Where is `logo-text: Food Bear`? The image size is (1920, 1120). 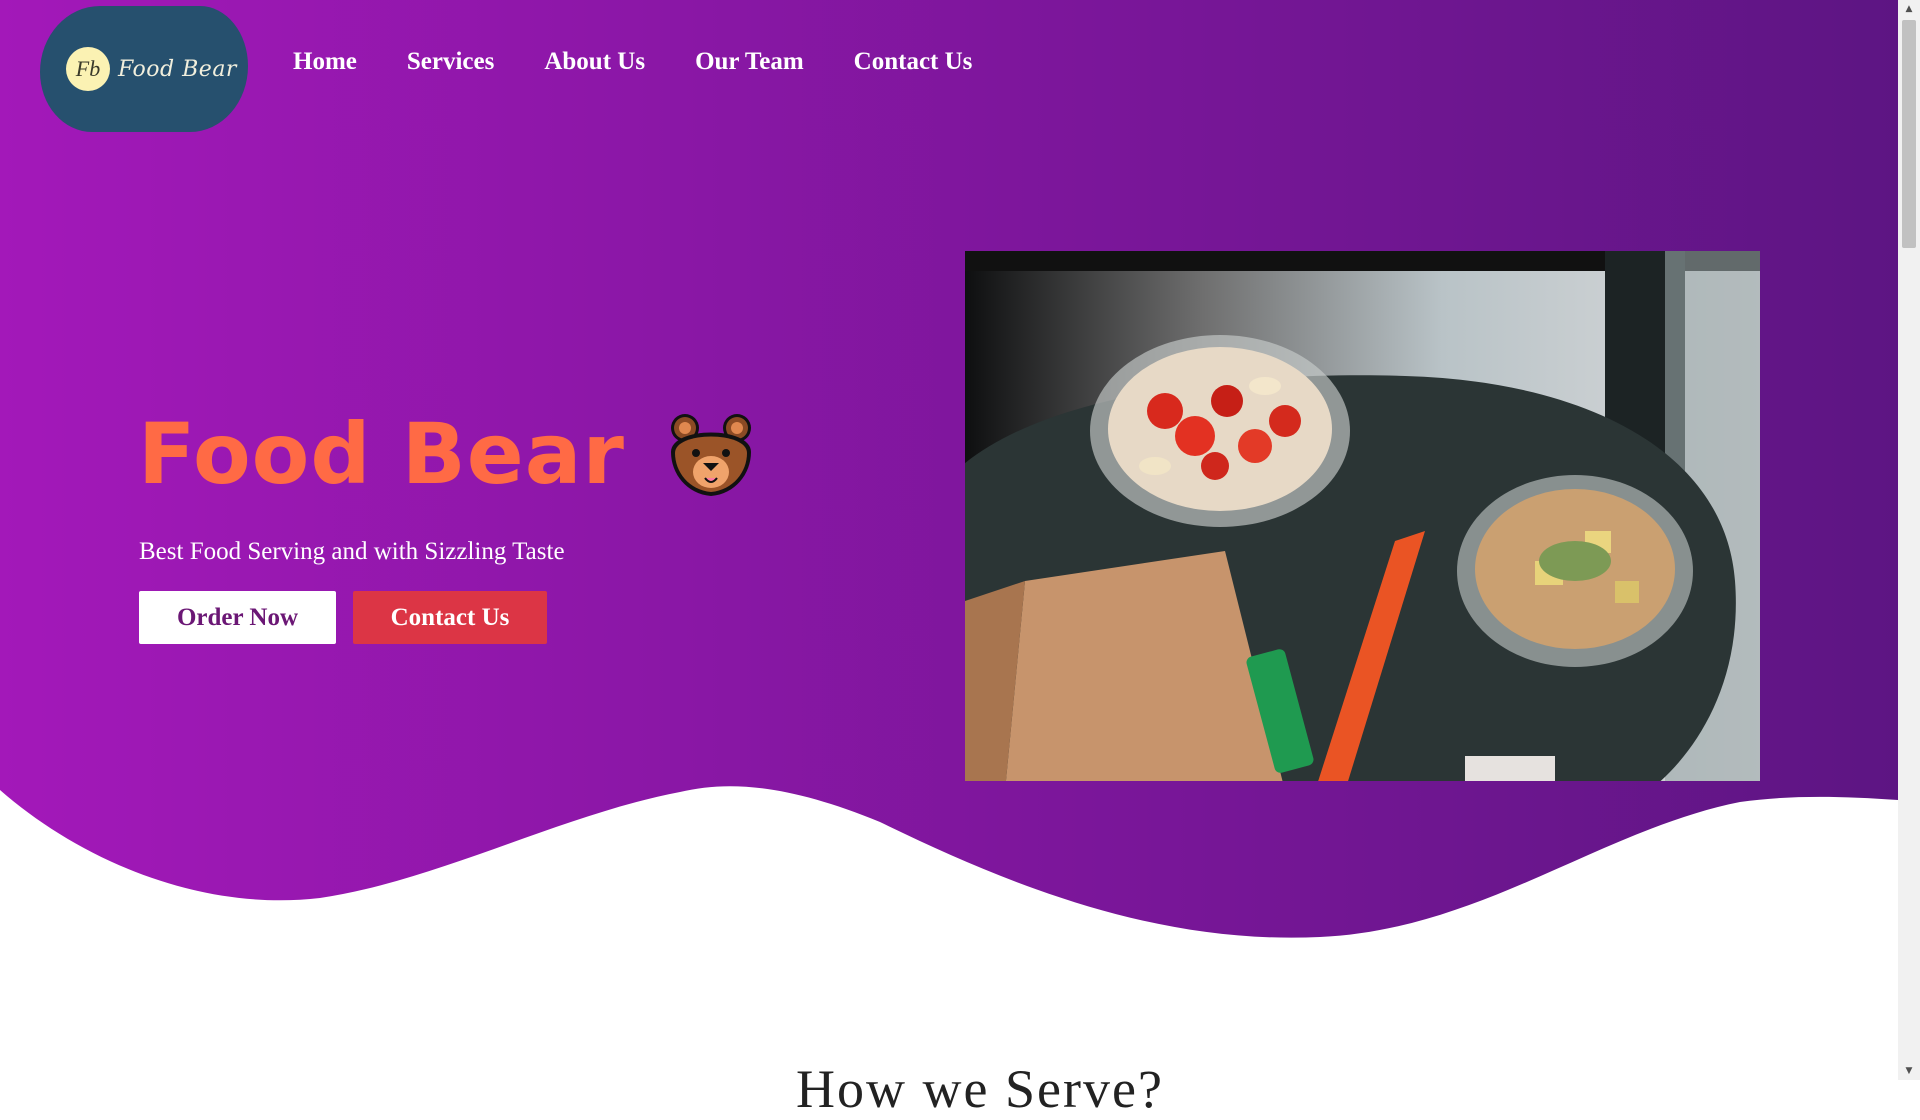 logo-text: Food Bear is located at coordinates (177, 69).